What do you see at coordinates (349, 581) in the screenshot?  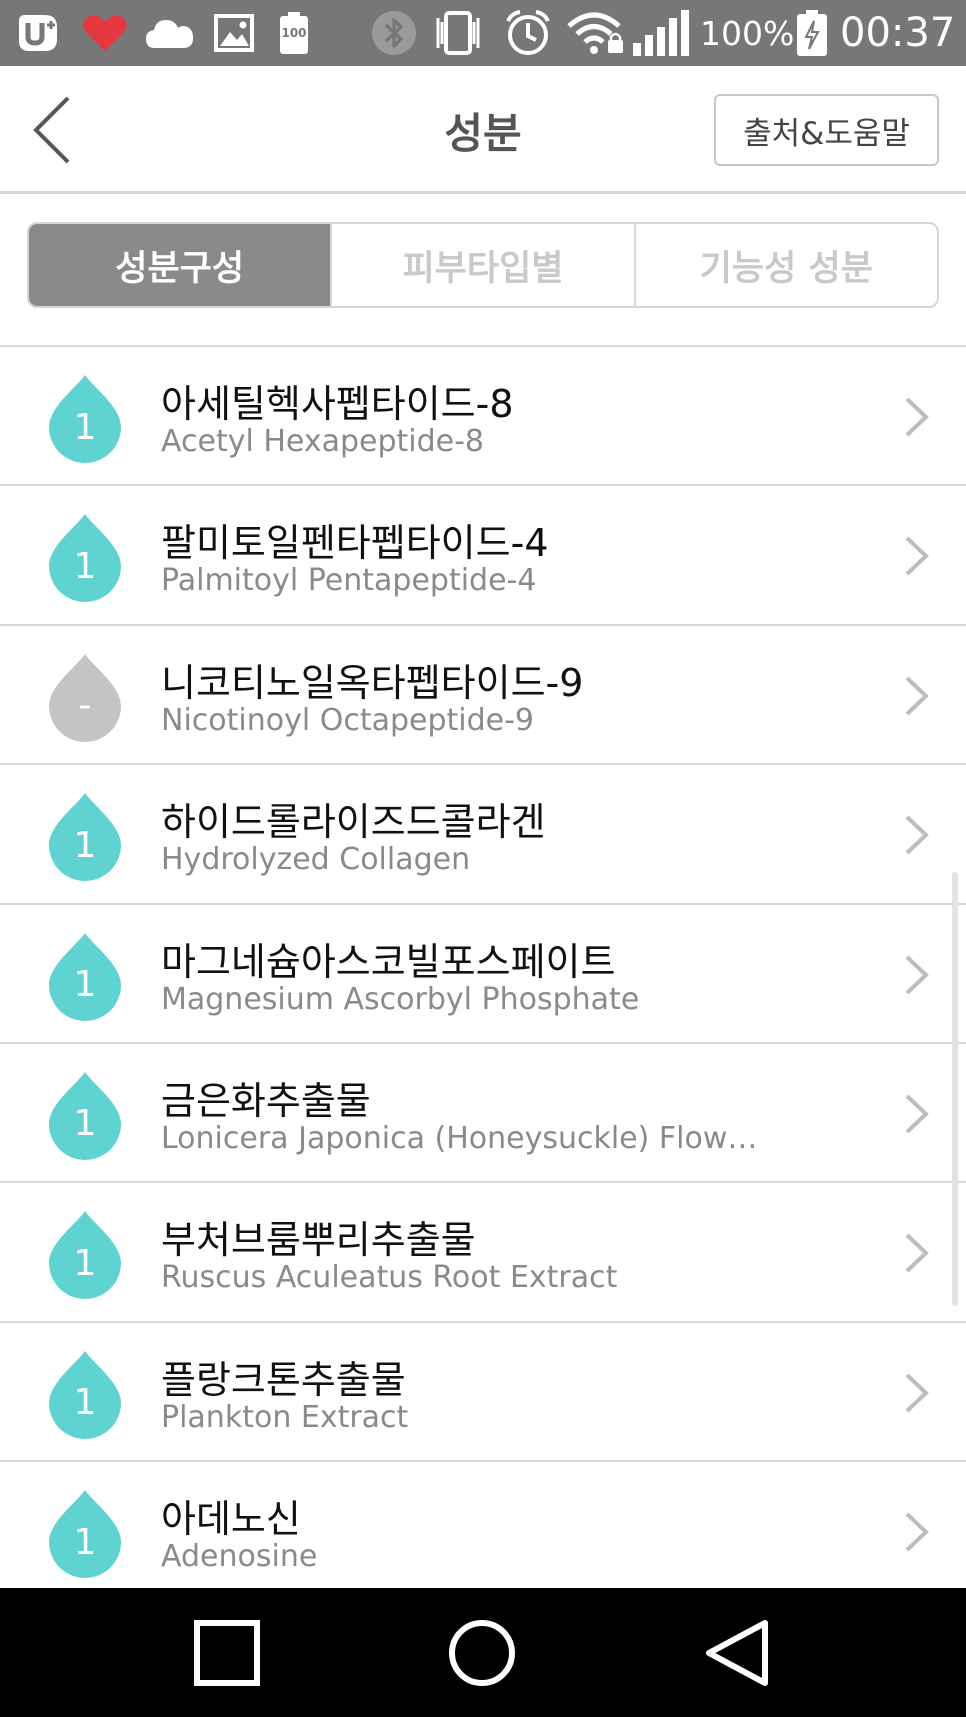 I see `ingredient-name-english: Palmitoyl Pentapeptide-4` at bounding box center [349, 581].